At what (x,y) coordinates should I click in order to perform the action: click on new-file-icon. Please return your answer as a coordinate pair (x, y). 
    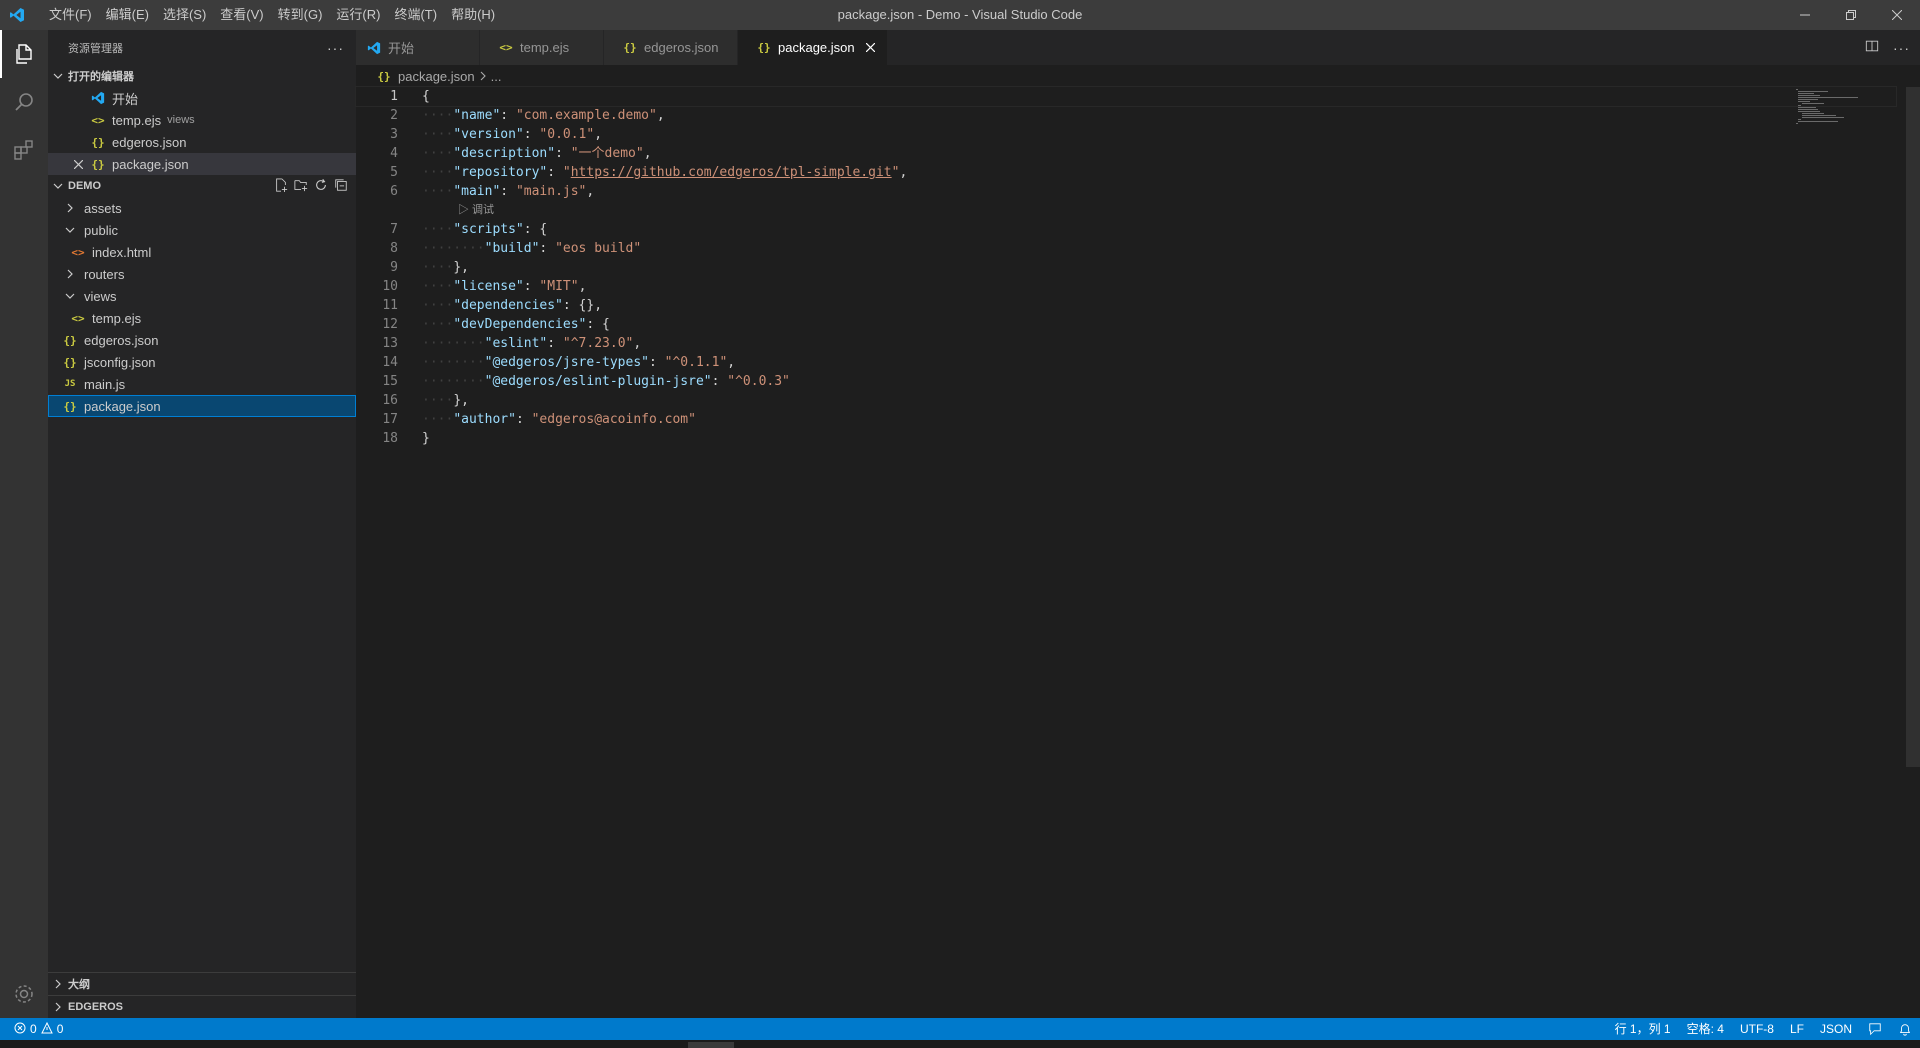
    Looking at the image, I should click on (281, 186).